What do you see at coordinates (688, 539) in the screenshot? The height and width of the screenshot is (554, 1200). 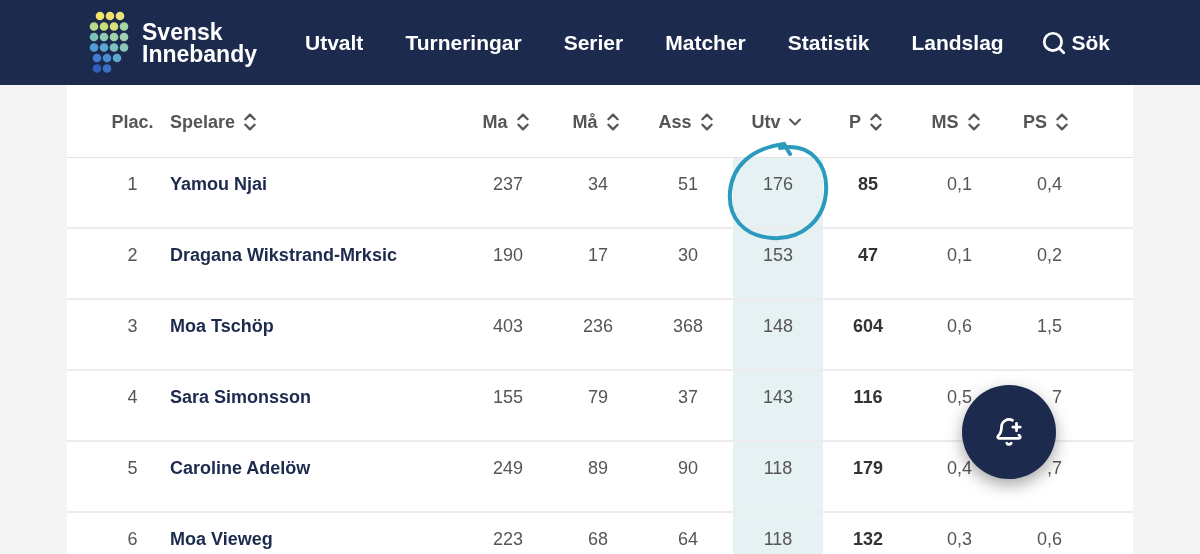 I see `table-cell-text: 64` at bounding box center [688, 539].